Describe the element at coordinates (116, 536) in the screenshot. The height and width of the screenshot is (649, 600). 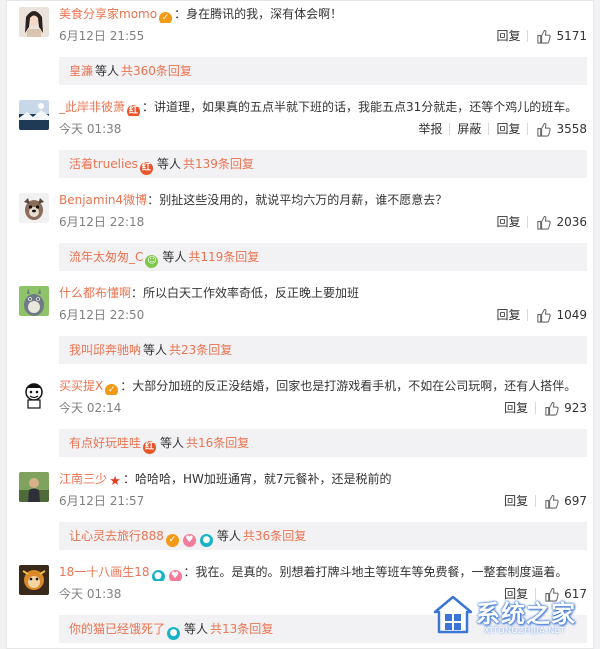
I see `reply-username-link: 让心灵去旅行888` at that location.